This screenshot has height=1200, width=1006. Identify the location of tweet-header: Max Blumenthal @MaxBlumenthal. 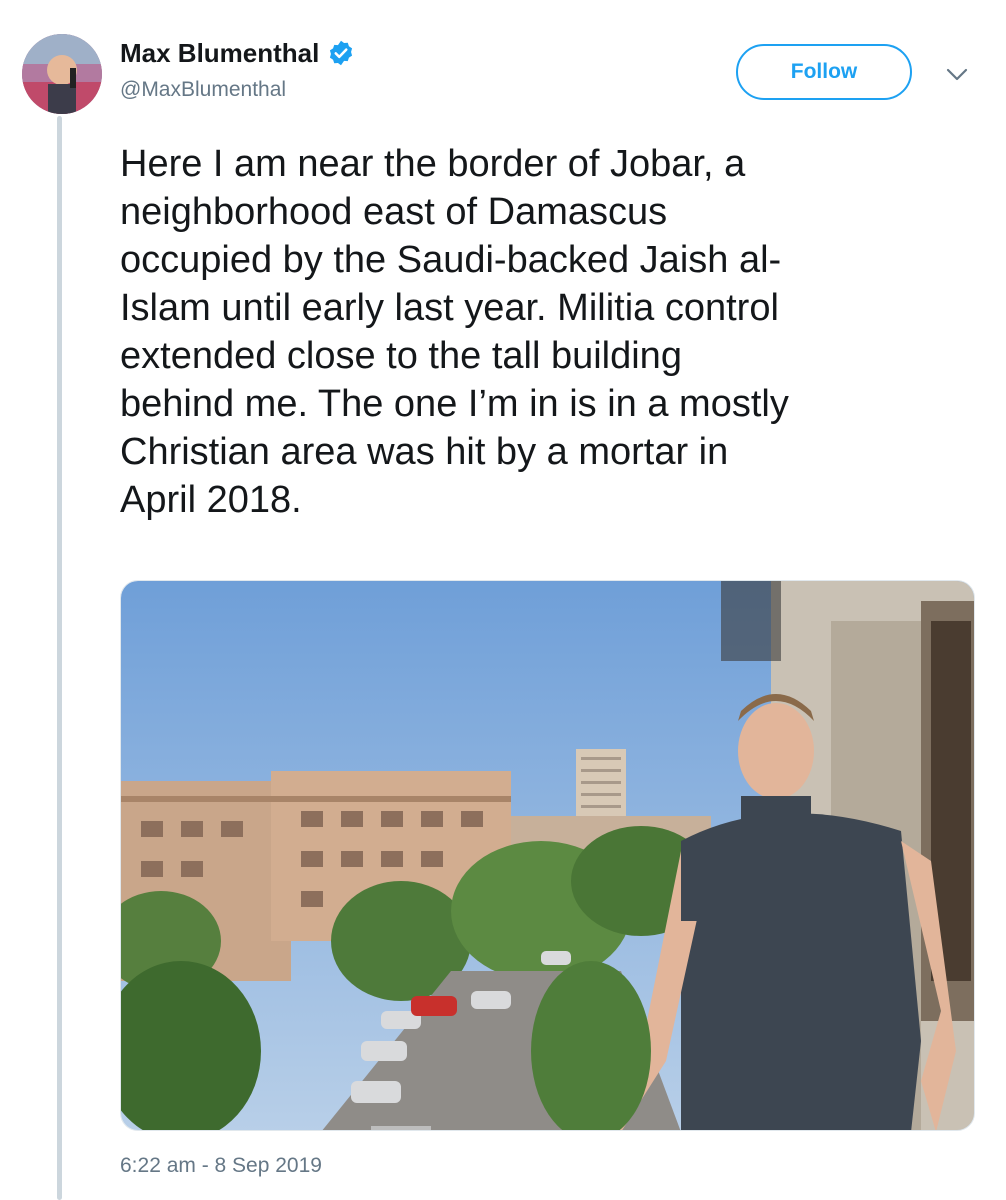
(400, 69).